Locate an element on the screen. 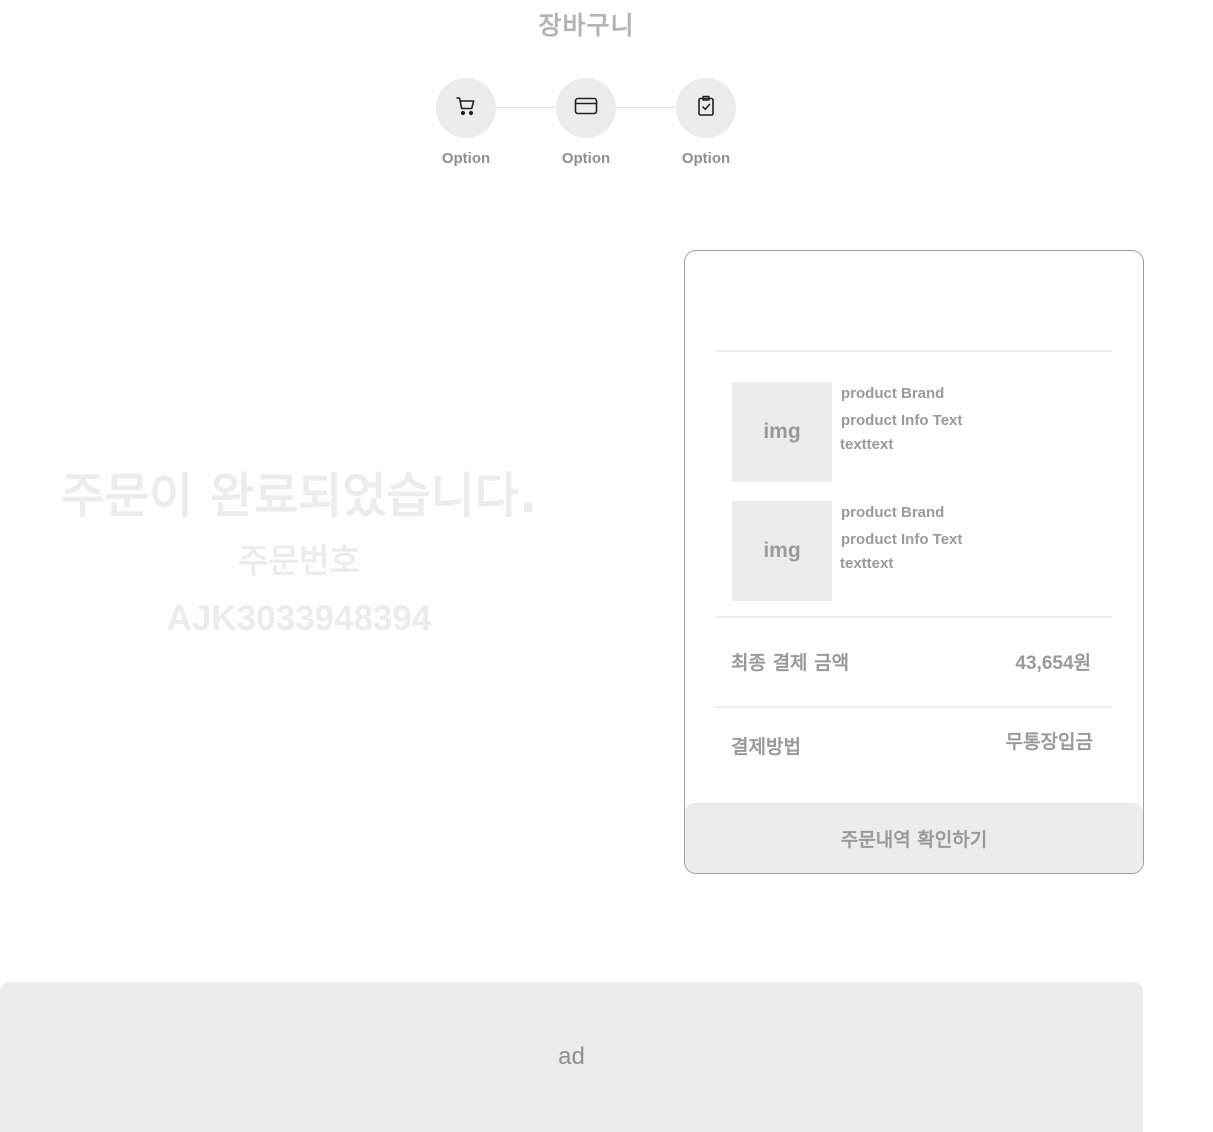  step-cart: Option is located at coordinates (466, 122).